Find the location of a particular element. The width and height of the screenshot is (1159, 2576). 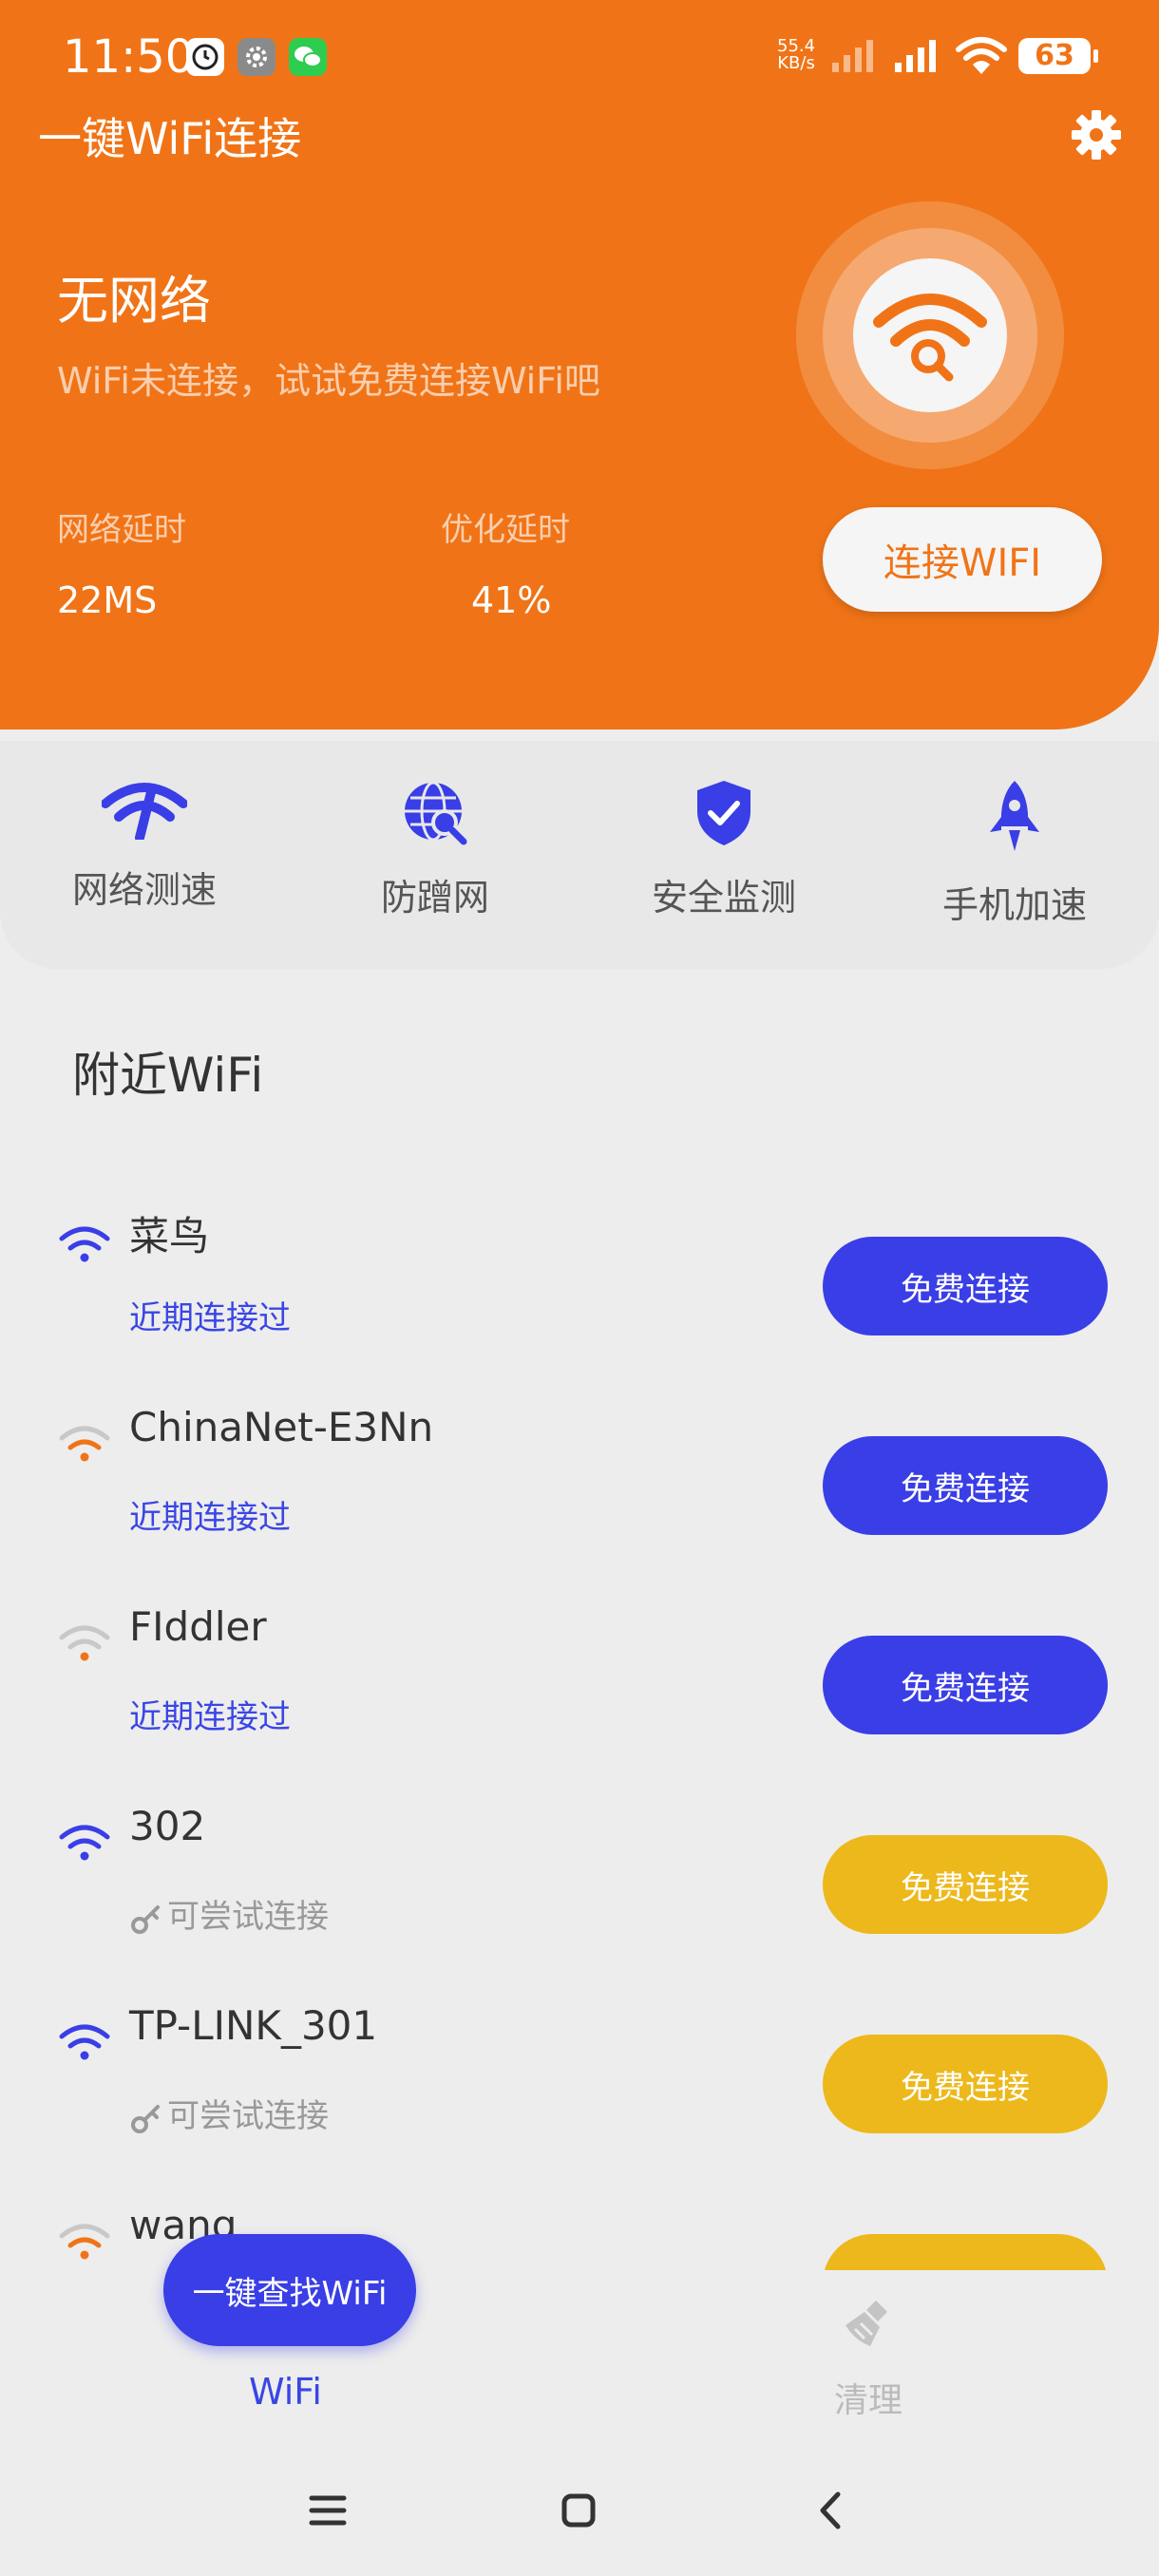

system-nav-bar is located at coordinates (579, 2508).